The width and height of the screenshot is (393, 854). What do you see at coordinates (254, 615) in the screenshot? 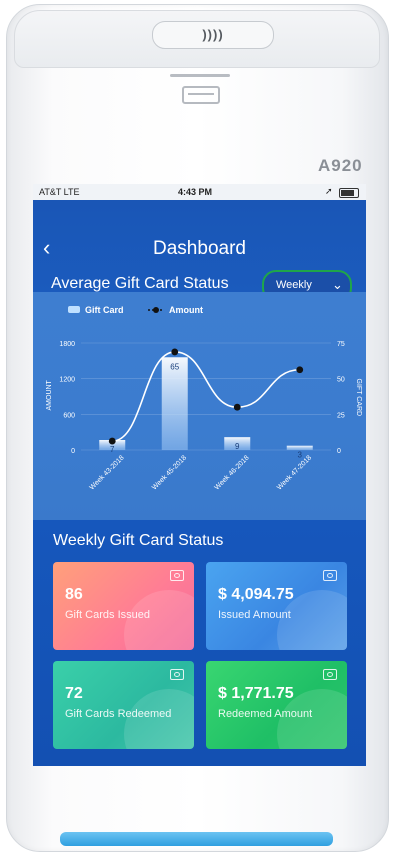
I see `stat-label: Issued Amount` at bounding box center [254, 615].